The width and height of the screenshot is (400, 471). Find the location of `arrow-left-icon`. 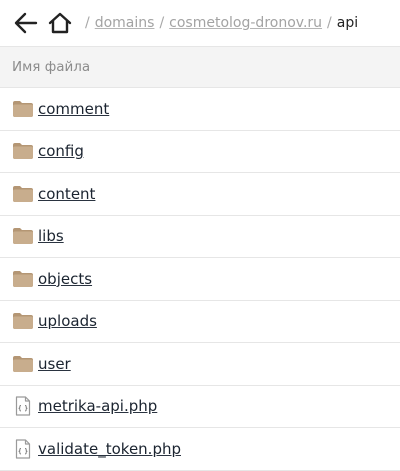

arrow-left-icon is located at coordinates (26, 23).